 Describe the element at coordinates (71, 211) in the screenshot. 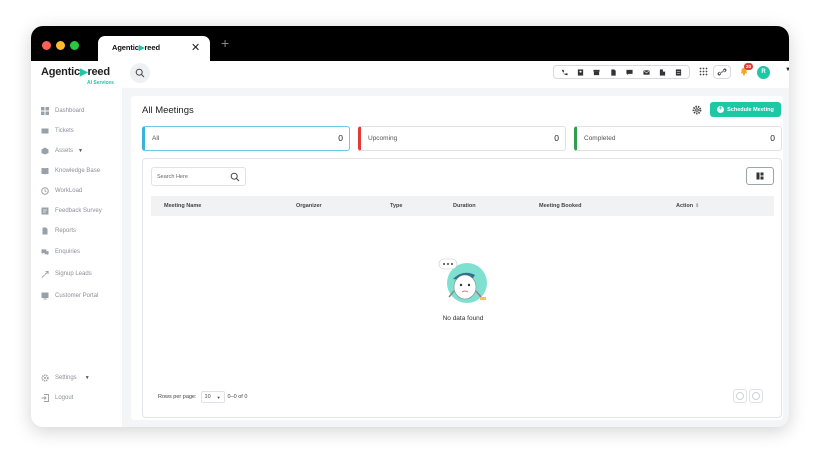

I see `sidebar-item-feedback-survey: Feedback Survey` at that location.